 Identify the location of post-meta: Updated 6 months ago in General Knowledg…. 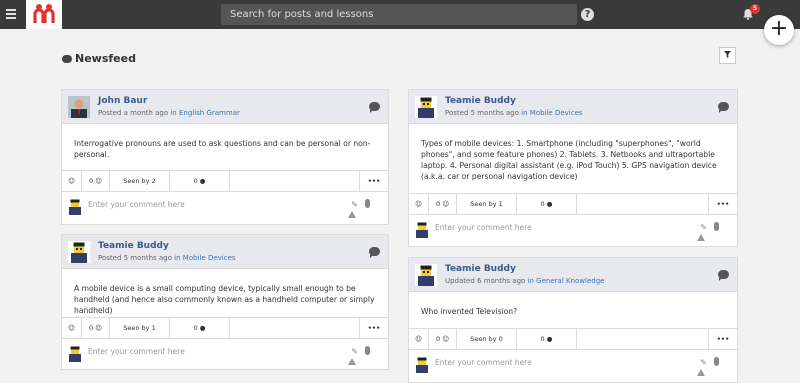
(524, 281).